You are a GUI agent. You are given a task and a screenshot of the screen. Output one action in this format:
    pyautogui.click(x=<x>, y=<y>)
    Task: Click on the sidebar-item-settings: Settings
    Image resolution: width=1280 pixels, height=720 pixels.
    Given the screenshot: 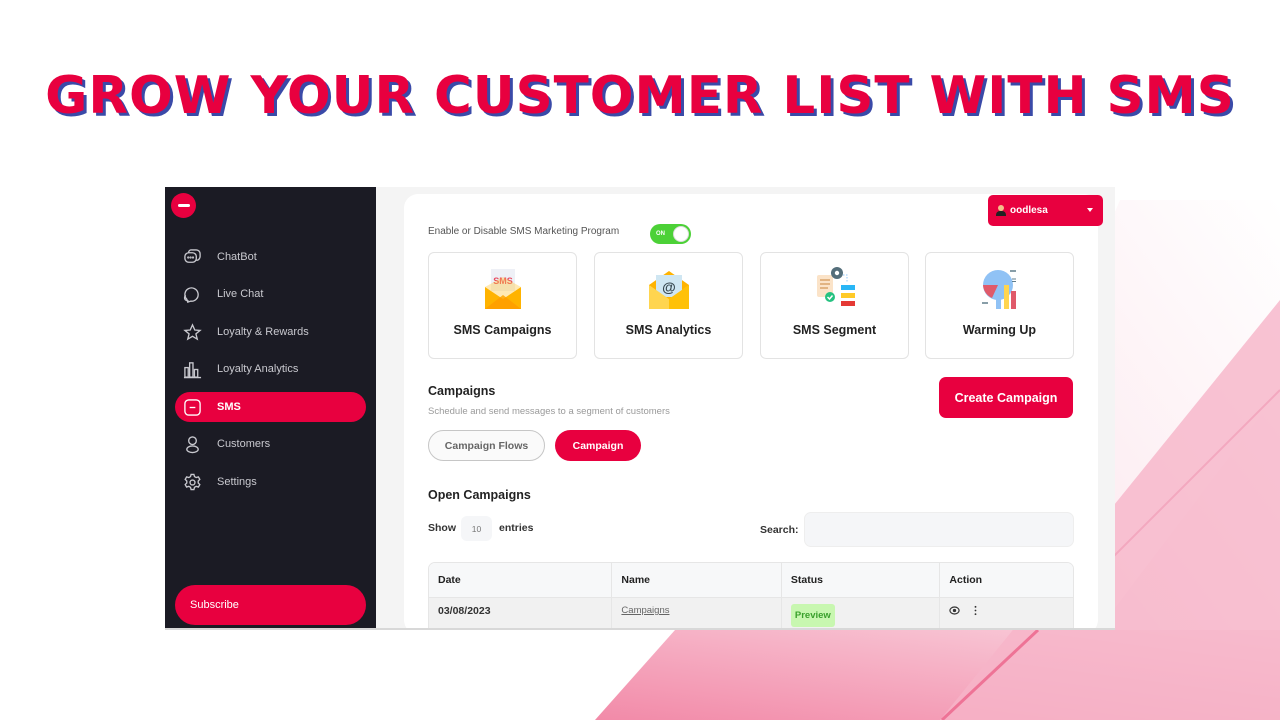 What is the action you would take?
    pyautogui.click(x=270, y=482)
    